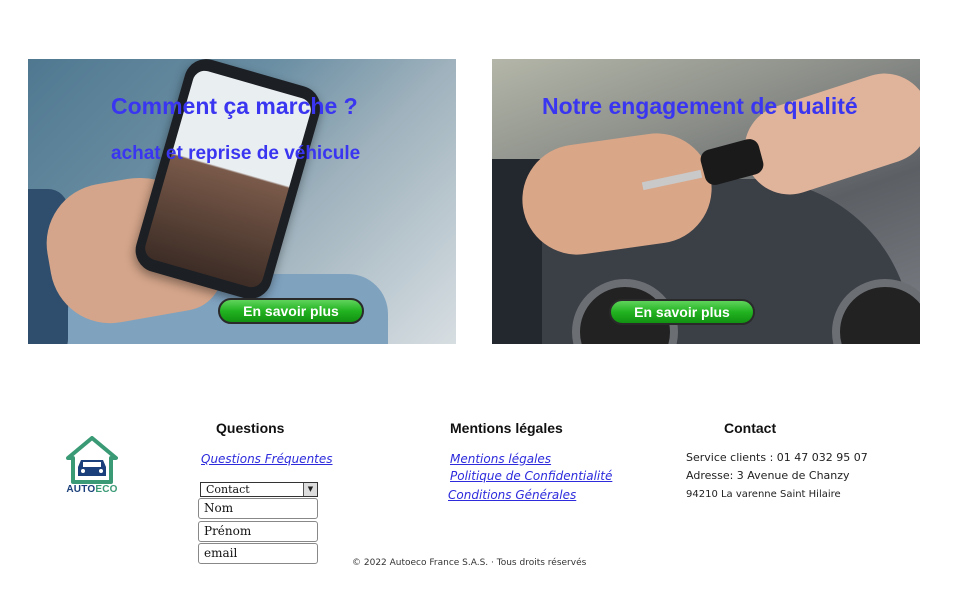 The width and height of the screenshot is (960, 600). I want to click on contact-address: Adresse: 3 Avenue de Chanzy, so click(768, 475).